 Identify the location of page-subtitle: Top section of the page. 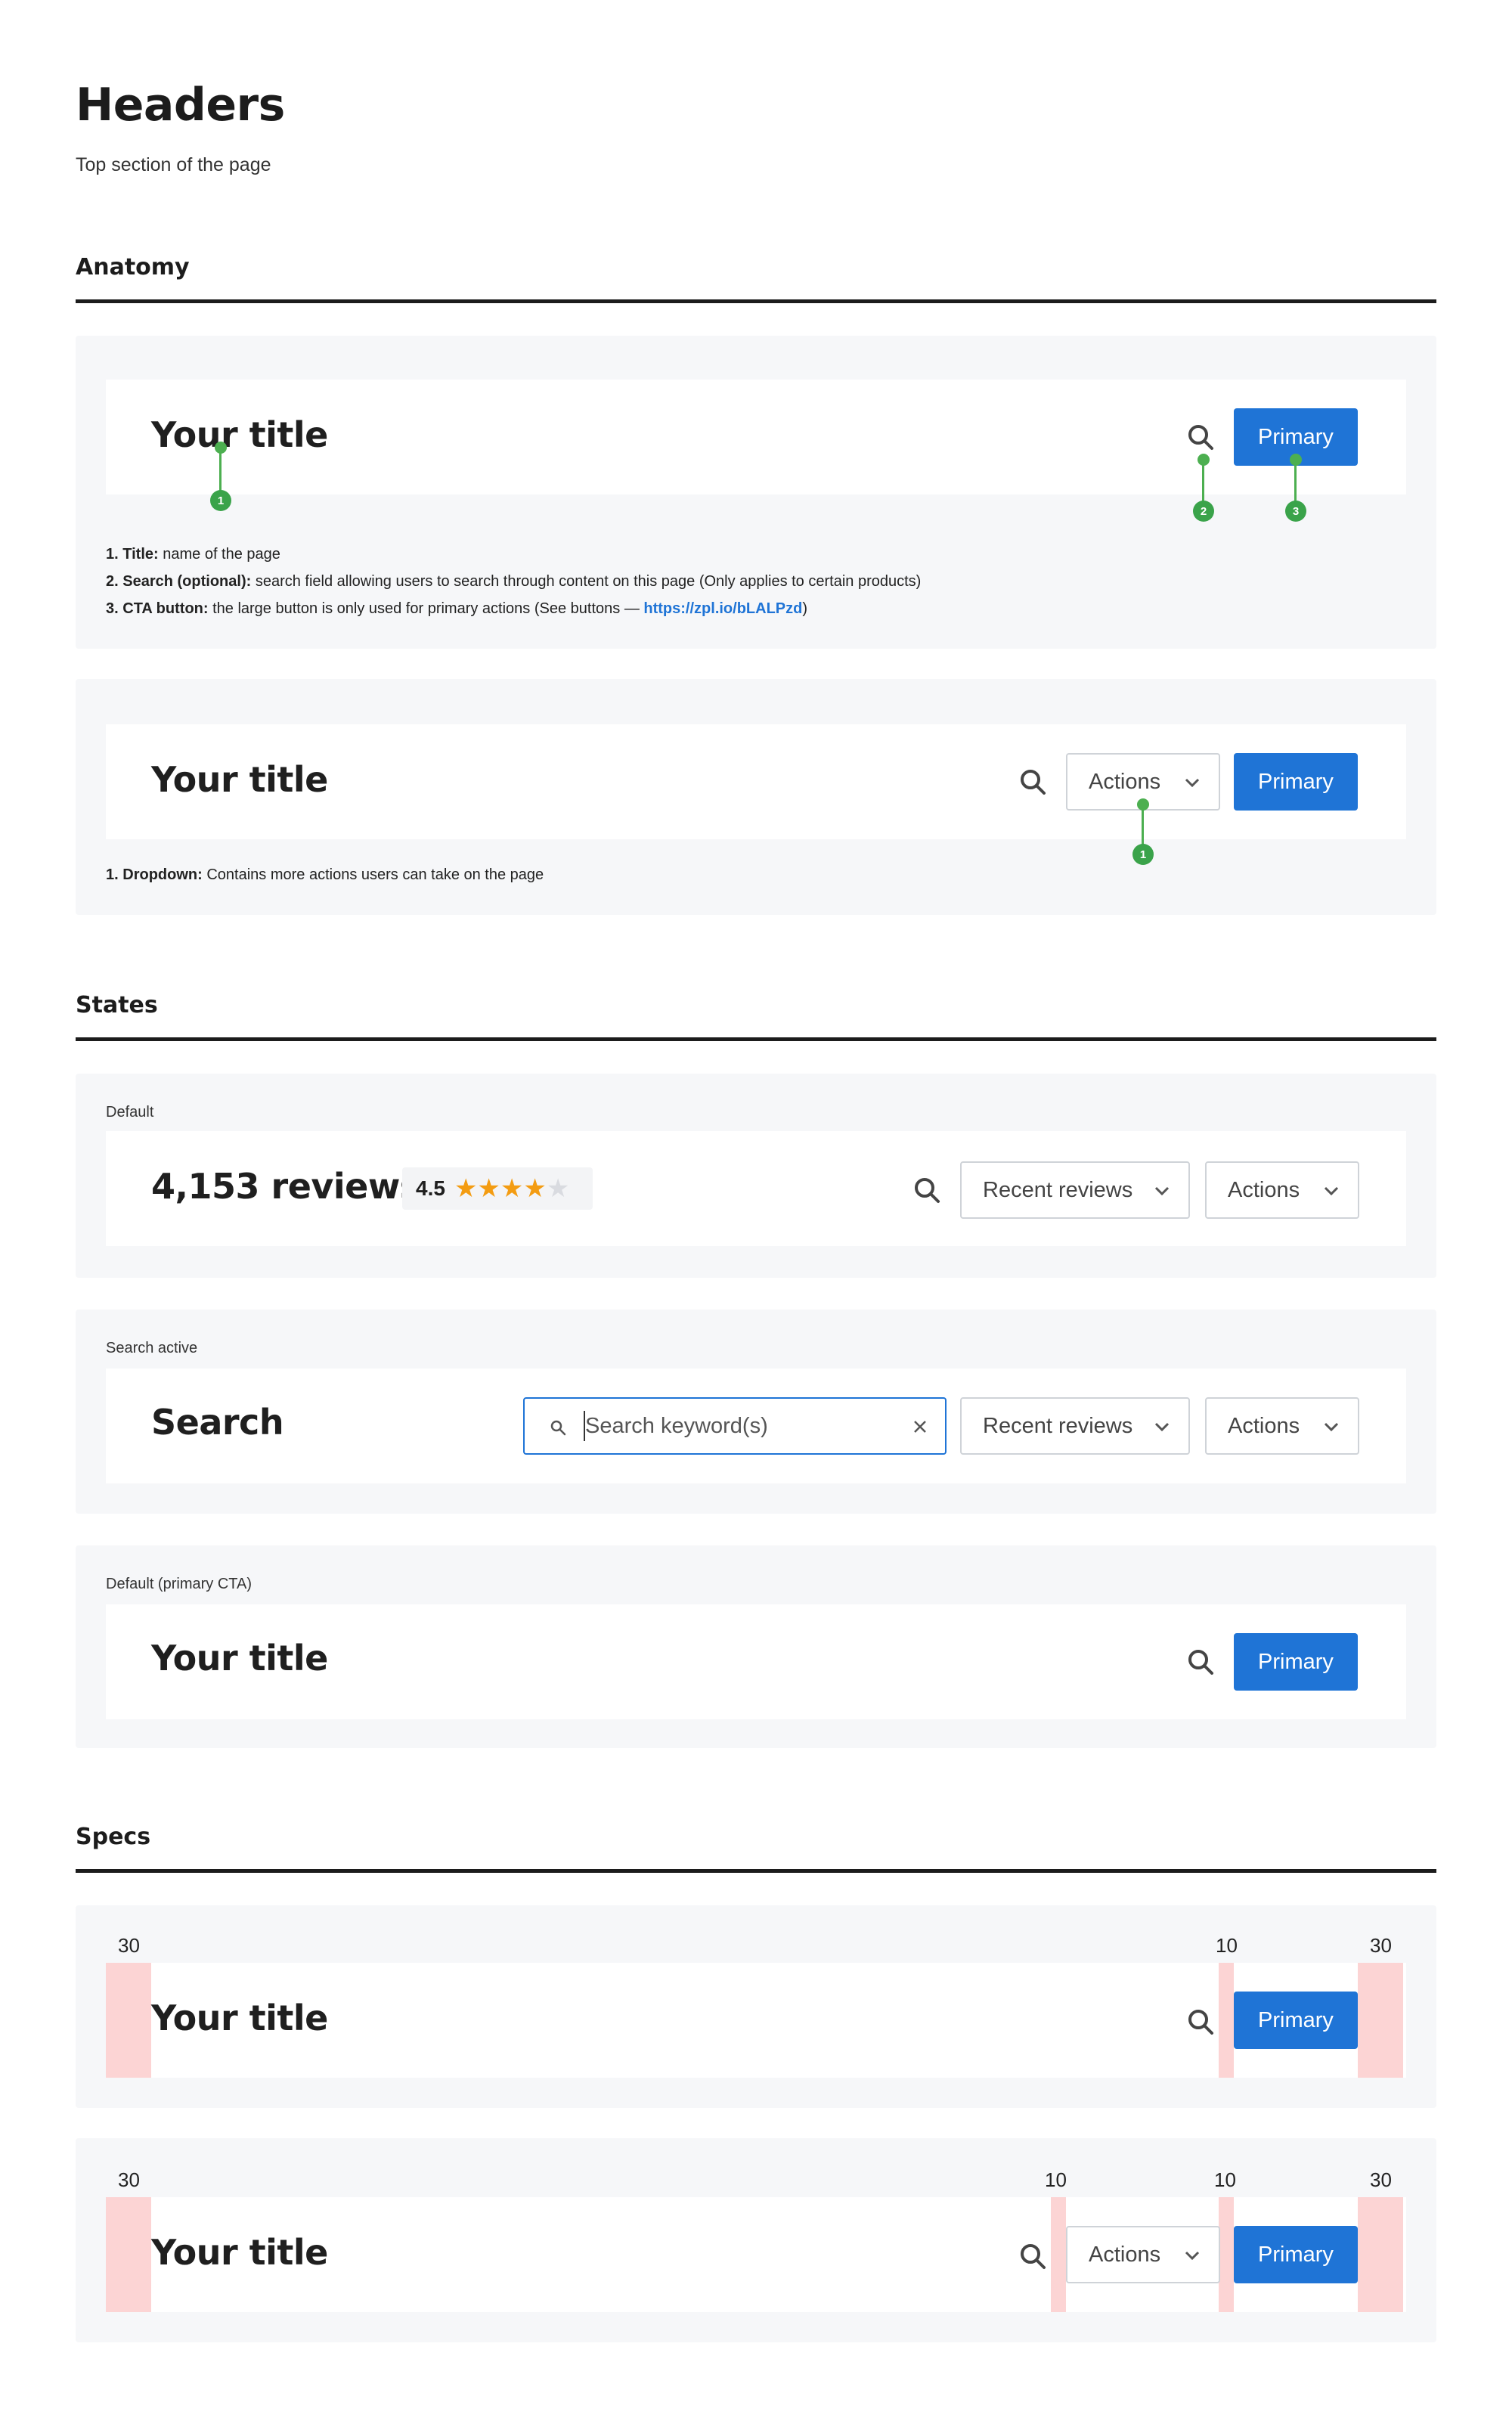
(173, 164).